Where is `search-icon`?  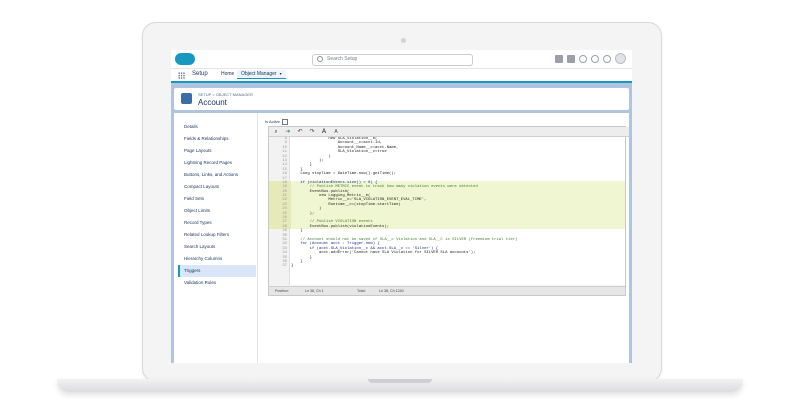
search-icon is located at coordinates (320, 59).